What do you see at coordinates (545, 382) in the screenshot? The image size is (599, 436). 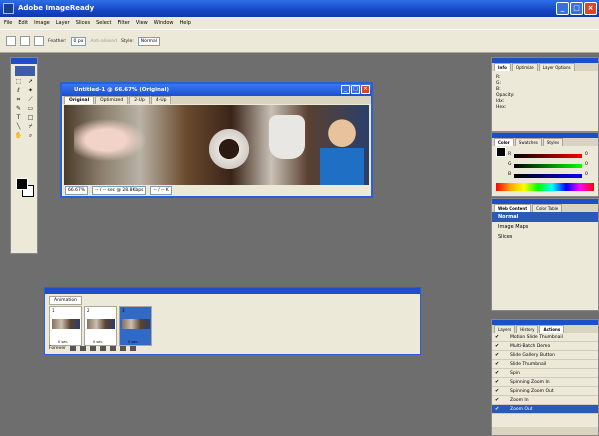 I see `action-item: ✔ Spinning Zoom In` at bounding box center [545, 382].